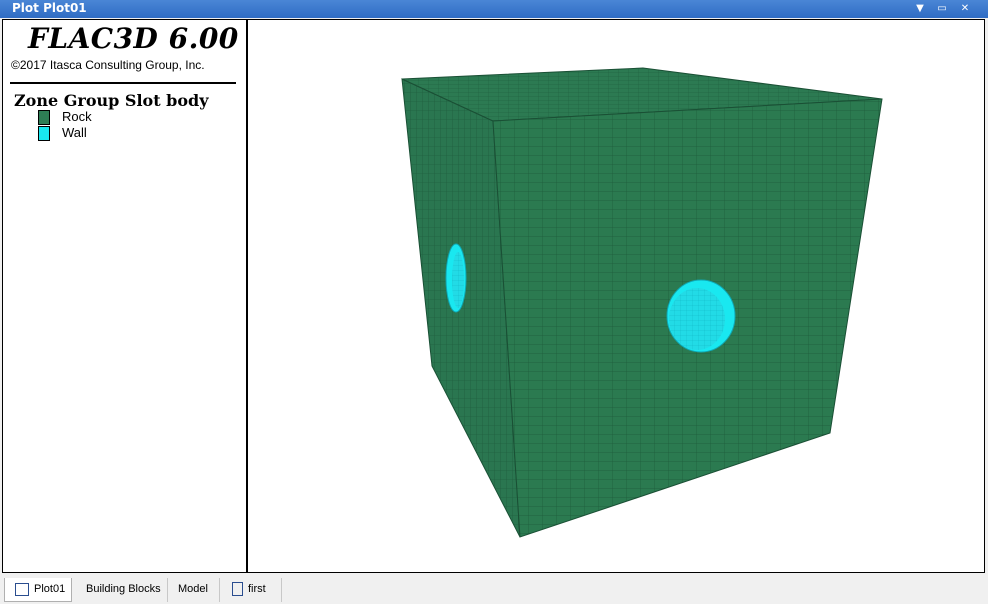  I want to click on window-title: Plot Plot01, so click(49, 8).